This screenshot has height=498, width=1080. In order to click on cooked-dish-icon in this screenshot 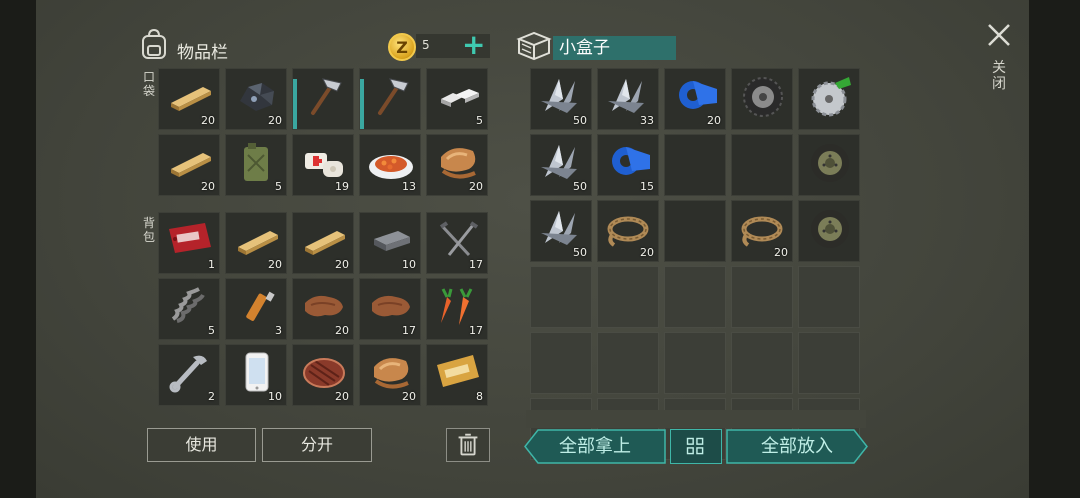, I will do `click(391, 167)`.